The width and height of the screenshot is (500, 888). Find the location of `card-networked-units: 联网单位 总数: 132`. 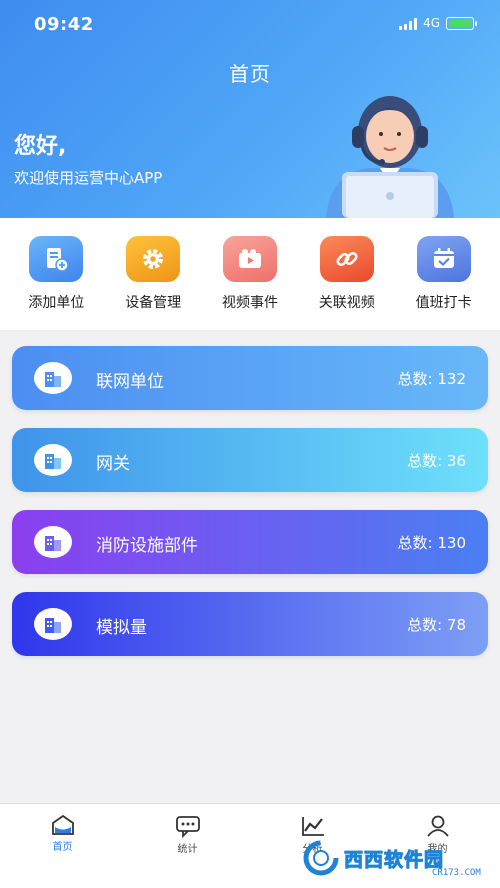

card-networked-units: 联网单位 总数: 132 is located at coordinates (250, 378).